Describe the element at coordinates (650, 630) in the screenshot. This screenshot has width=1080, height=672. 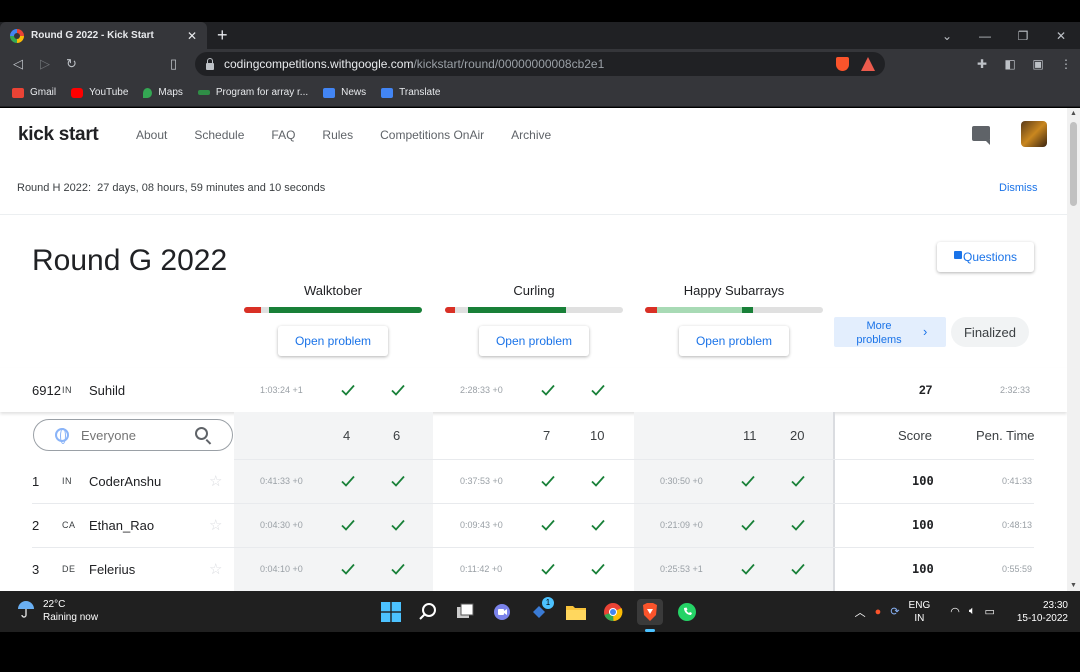
I see `active-app-indicator` at that location.